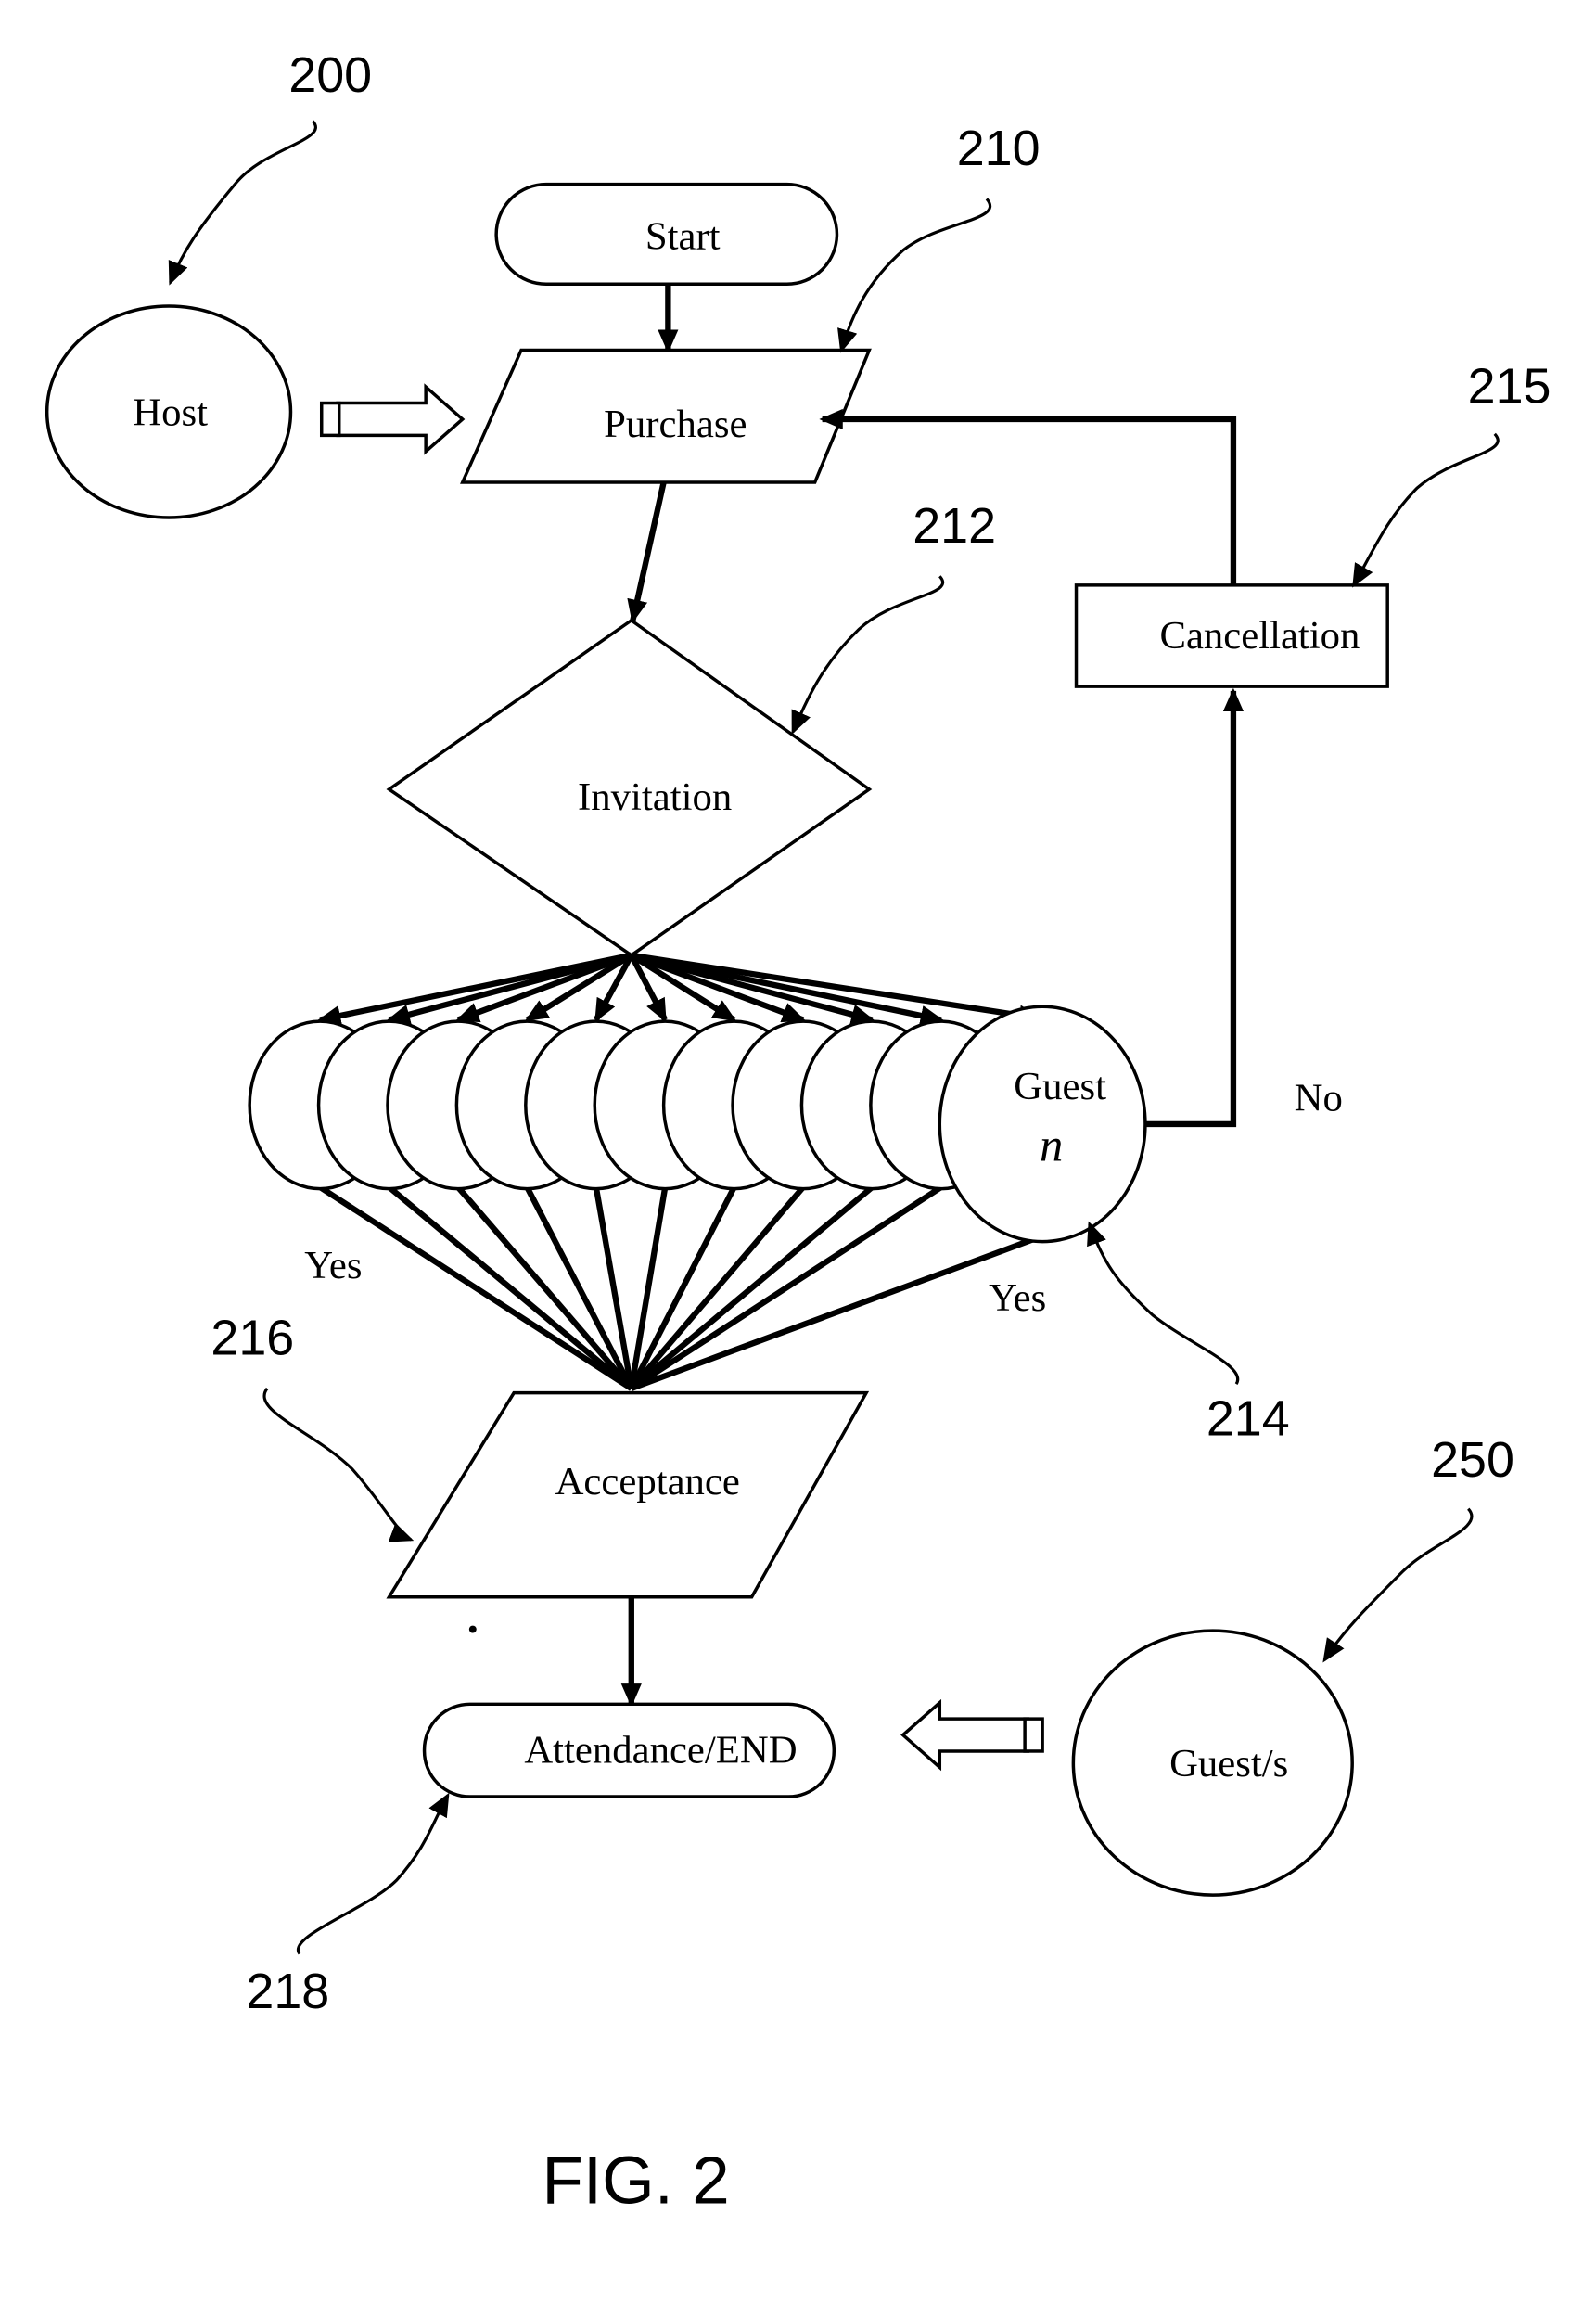 This screenshot has height=2304, width=1596. Describe the element at coordinates (1248, 1419) in the screenshot. I see `ref-214: 214` at that location.